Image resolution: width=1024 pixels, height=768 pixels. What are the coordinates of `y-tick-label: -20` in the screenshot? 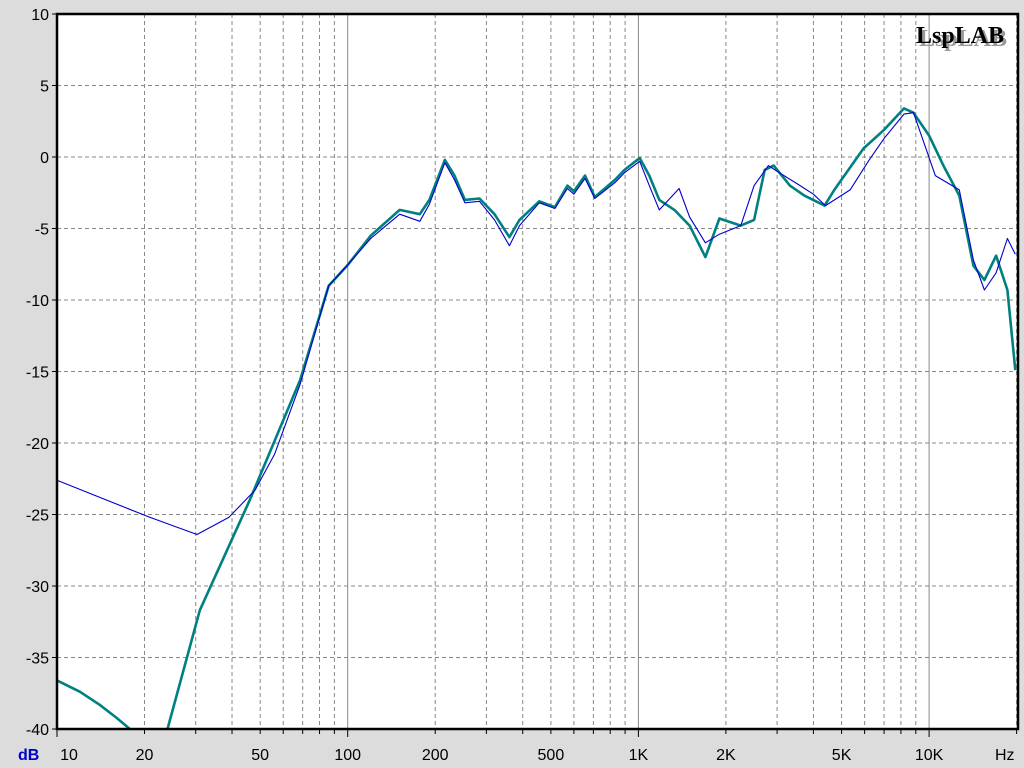 It's located at (37, 444).